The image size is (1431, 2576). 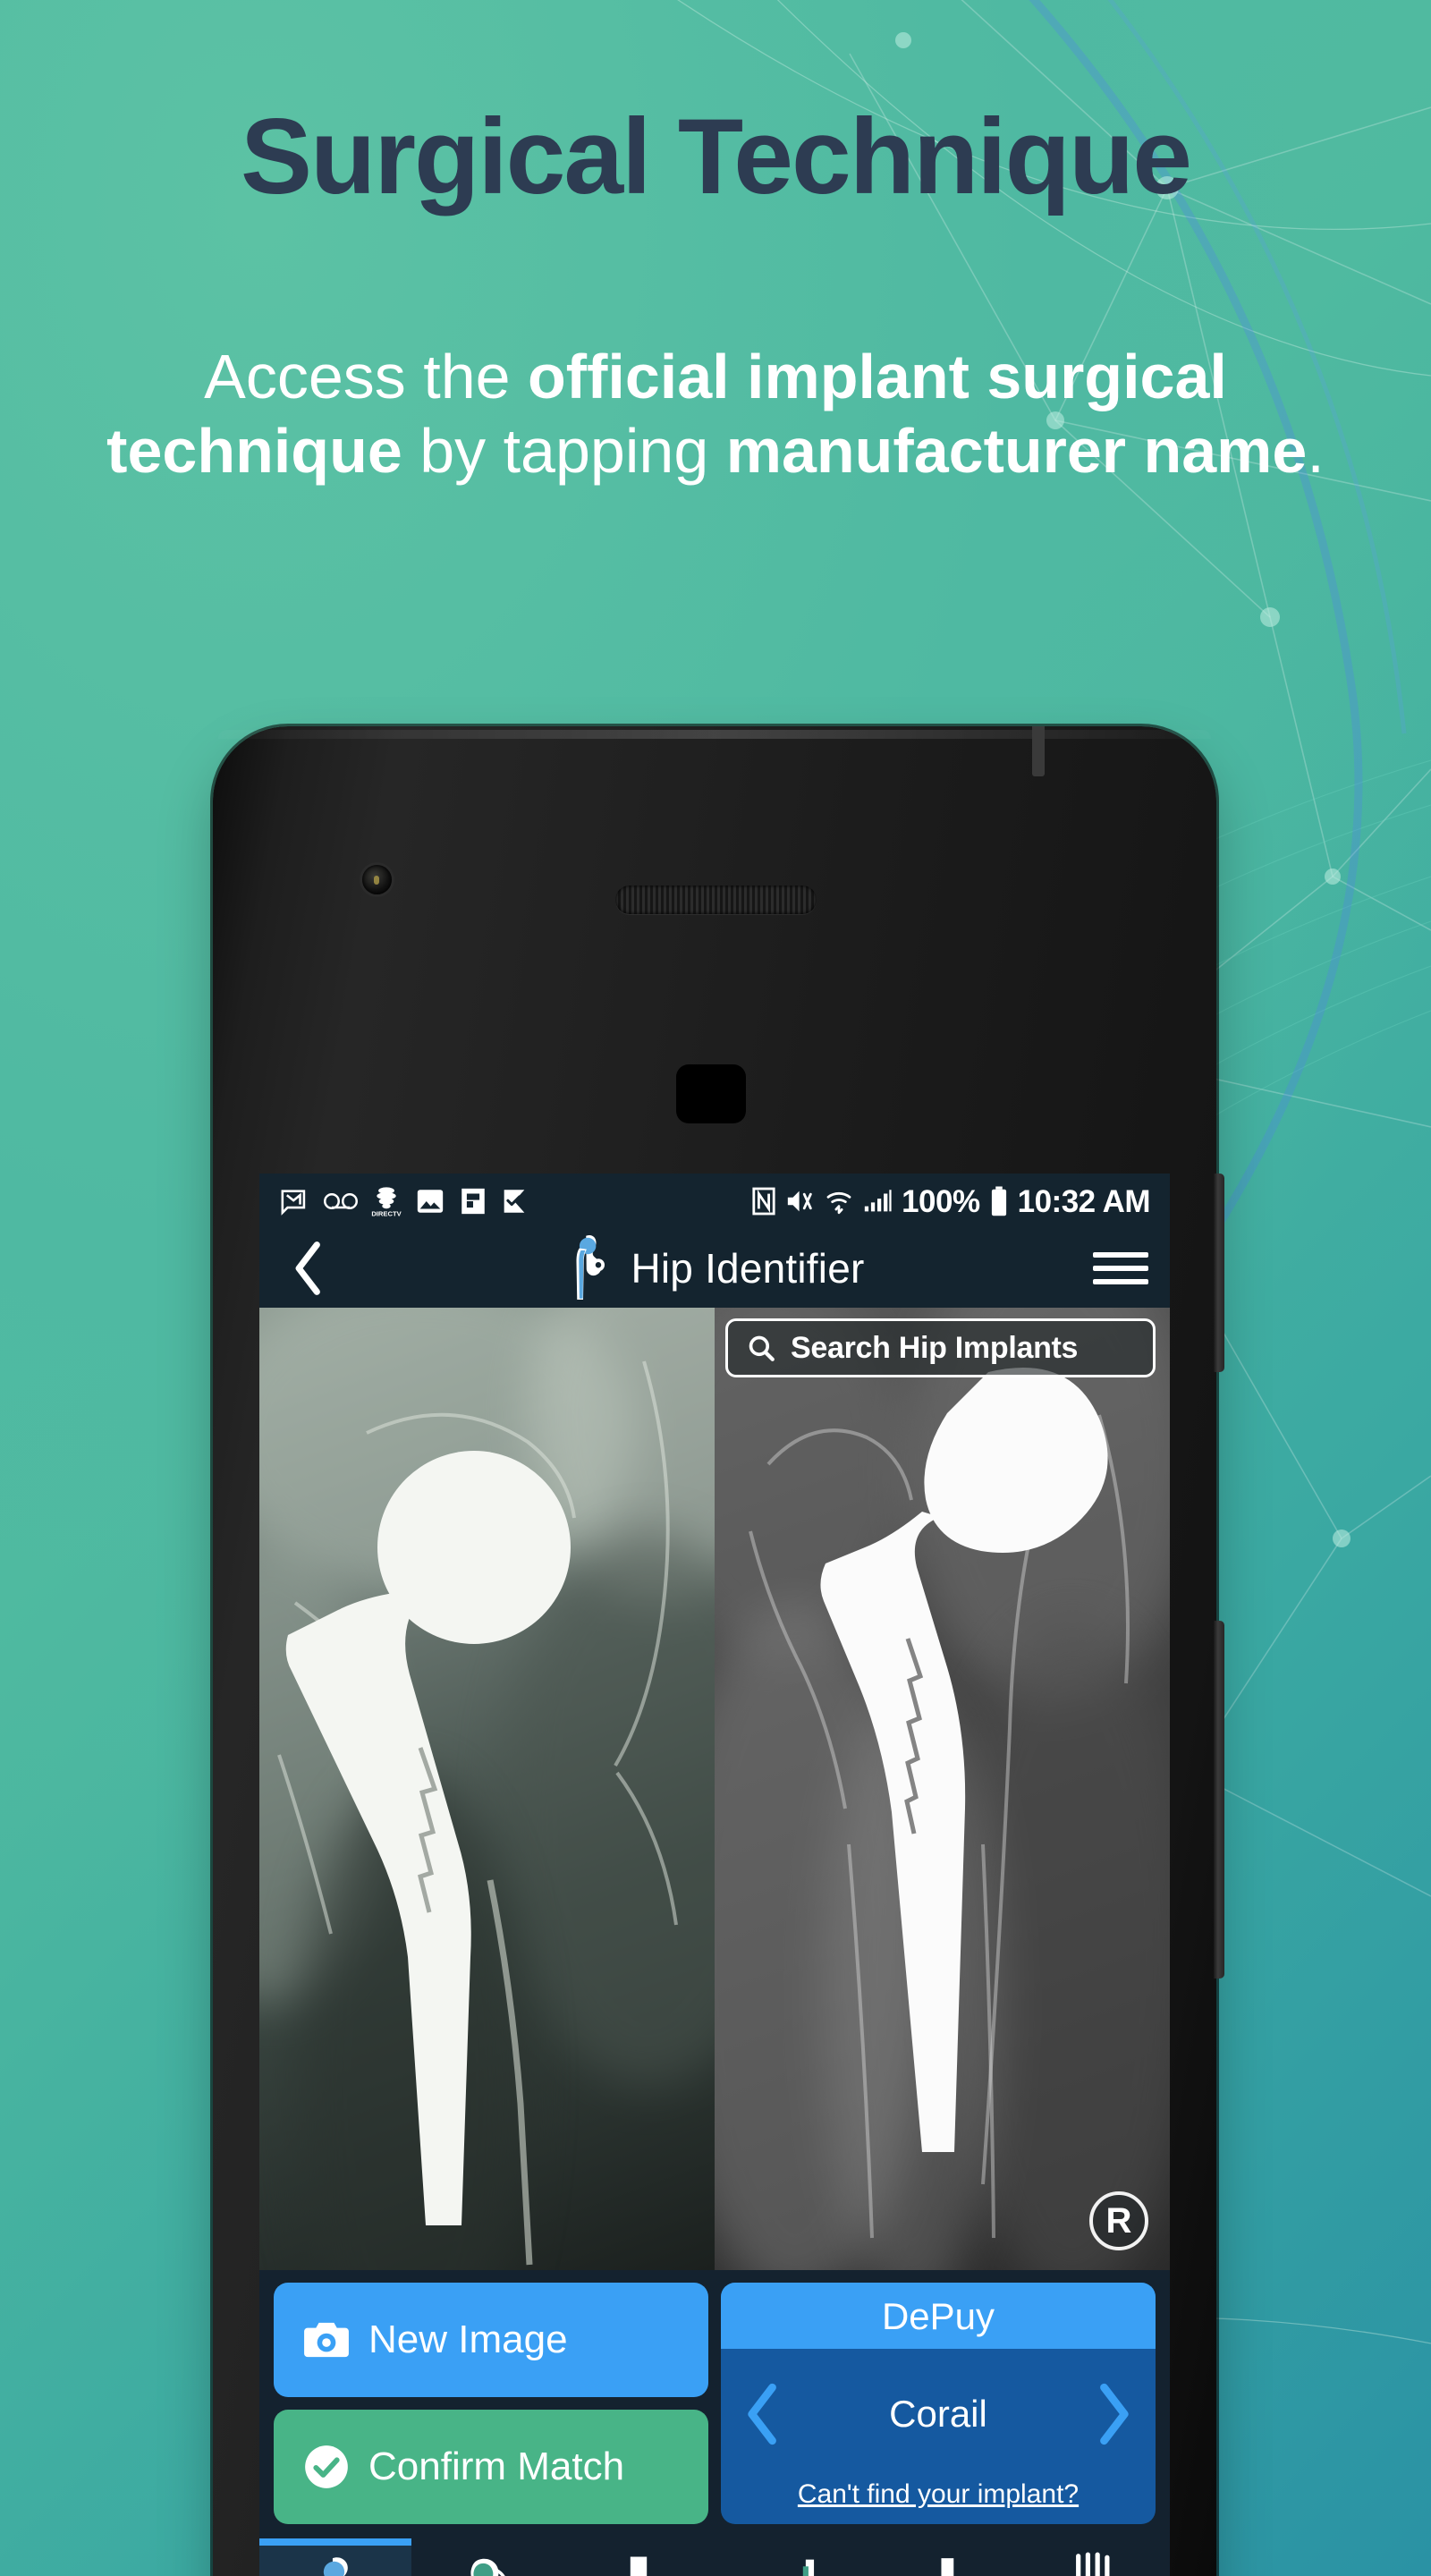 What do you see at coordinates (748, 1268) in the screenshot?
I see `page-title-label: Hip Identifier` at bounding box center [748, 1268].